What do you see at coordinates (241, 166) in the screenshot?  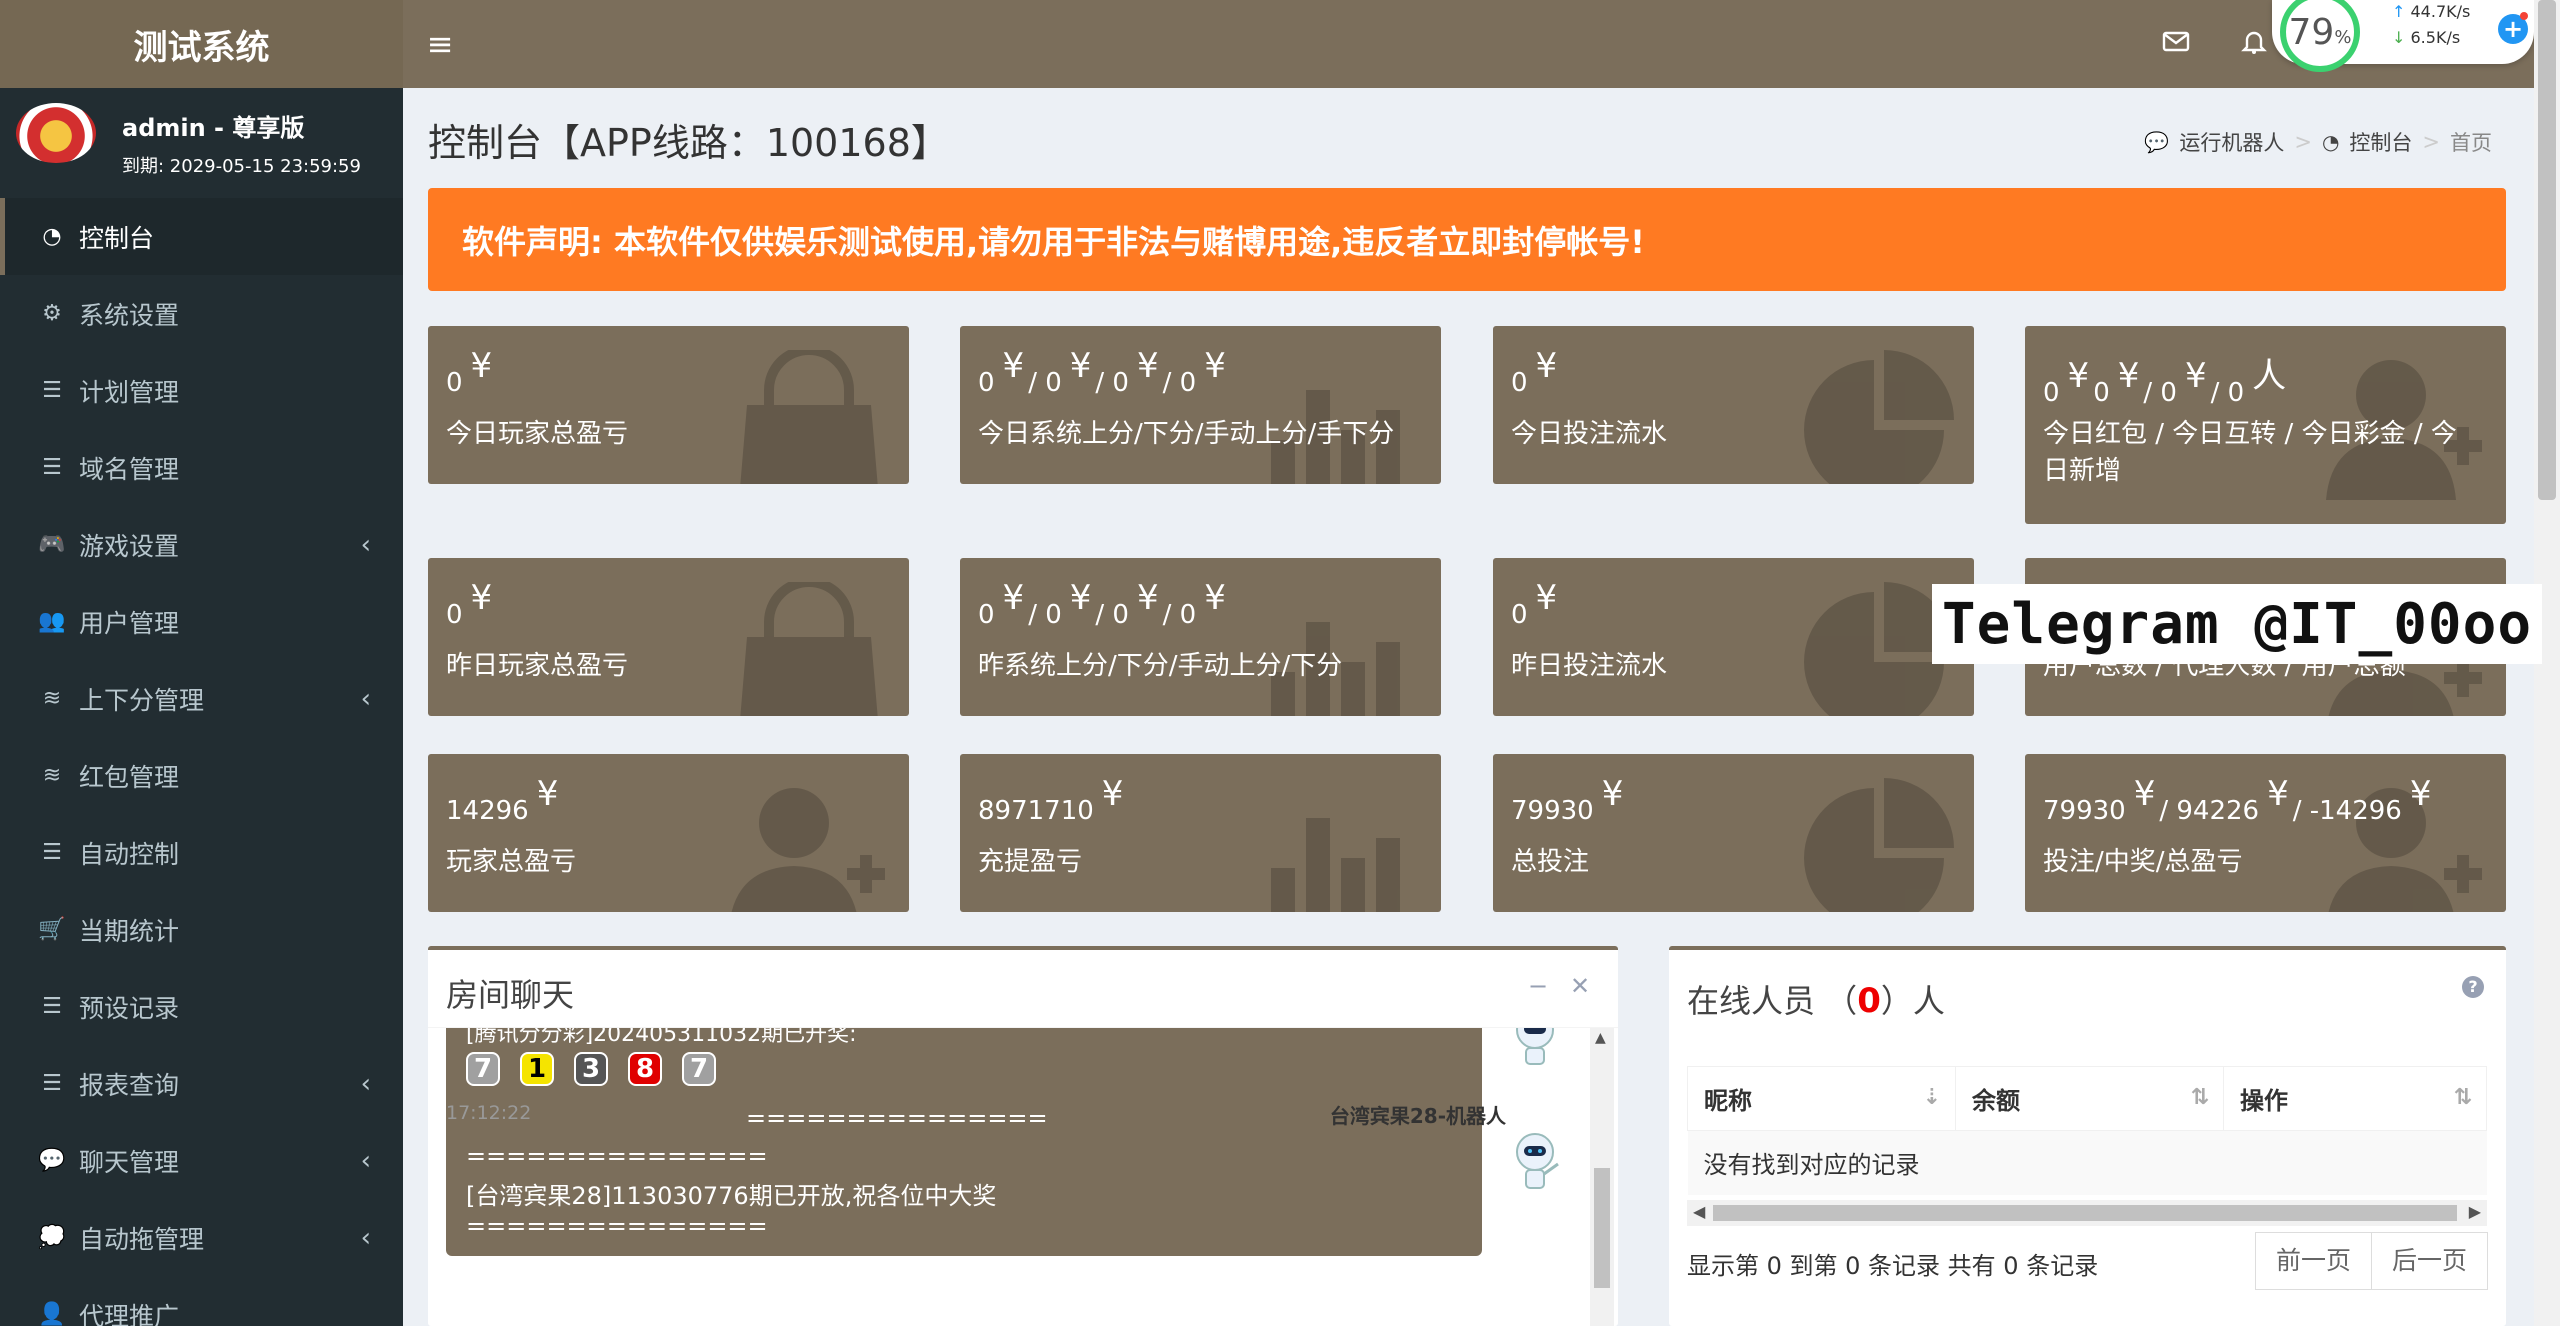 I see `user-expiry: 到期: 2029-05-15 23:59:59` at bounding box center [241, 166].